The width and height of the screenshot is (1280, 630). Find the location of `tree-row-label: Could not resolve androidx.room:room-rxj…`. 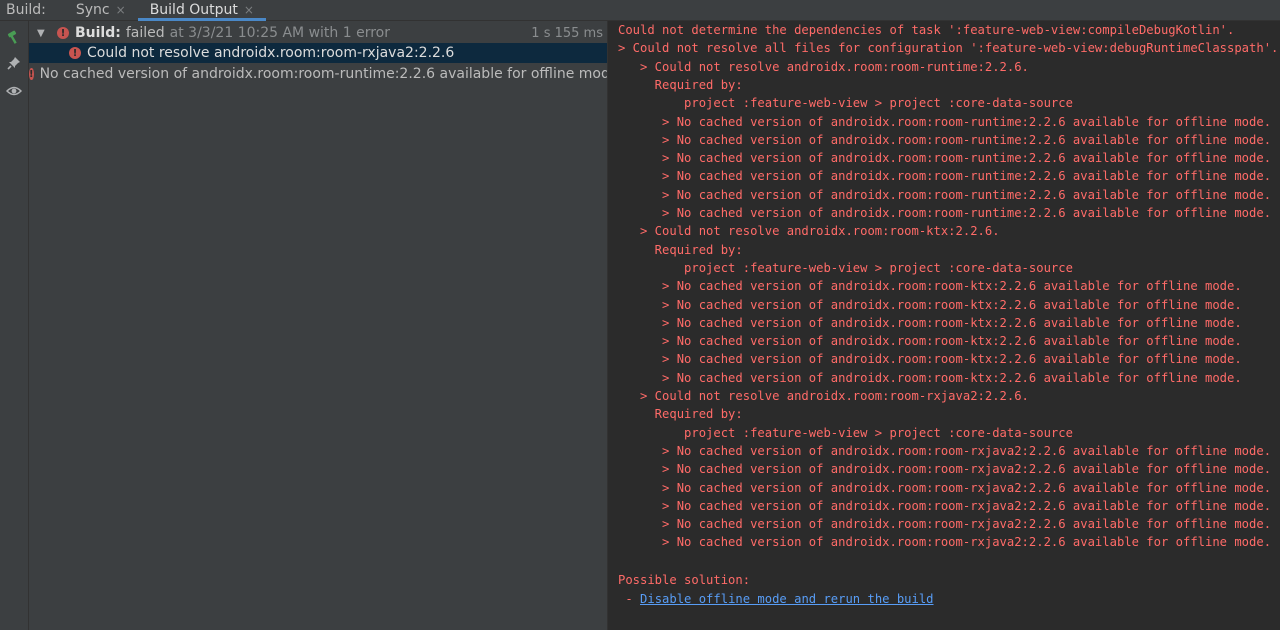

tree-row-label: Could not resolve androidx.room:room-rxj… is located at coordinates (271, 53).